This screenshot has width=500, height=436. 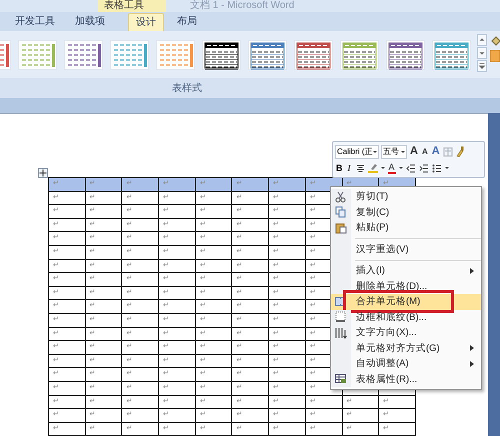 I want to click on more-icon, so click(x=482, y=66).